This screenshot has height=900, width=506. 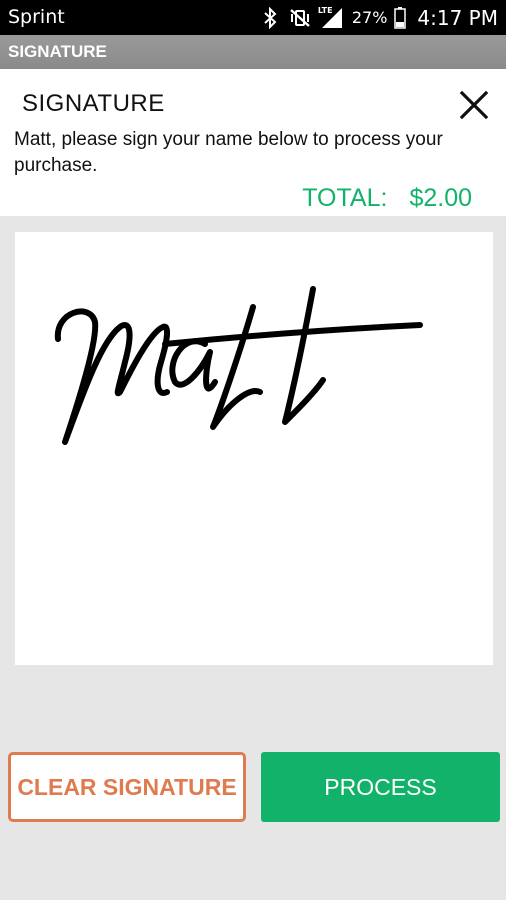 What do you see at coordinates (345, 198) in the screenshot?
I see `total-label: TOTAL:` at bounding box center [345, 198].